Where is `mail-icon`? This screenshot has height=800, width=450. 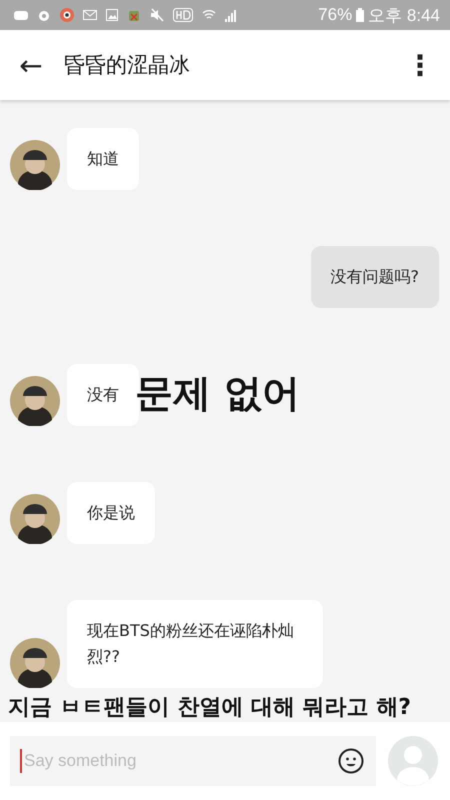
mail-icon is located at coordinates (90, 15).